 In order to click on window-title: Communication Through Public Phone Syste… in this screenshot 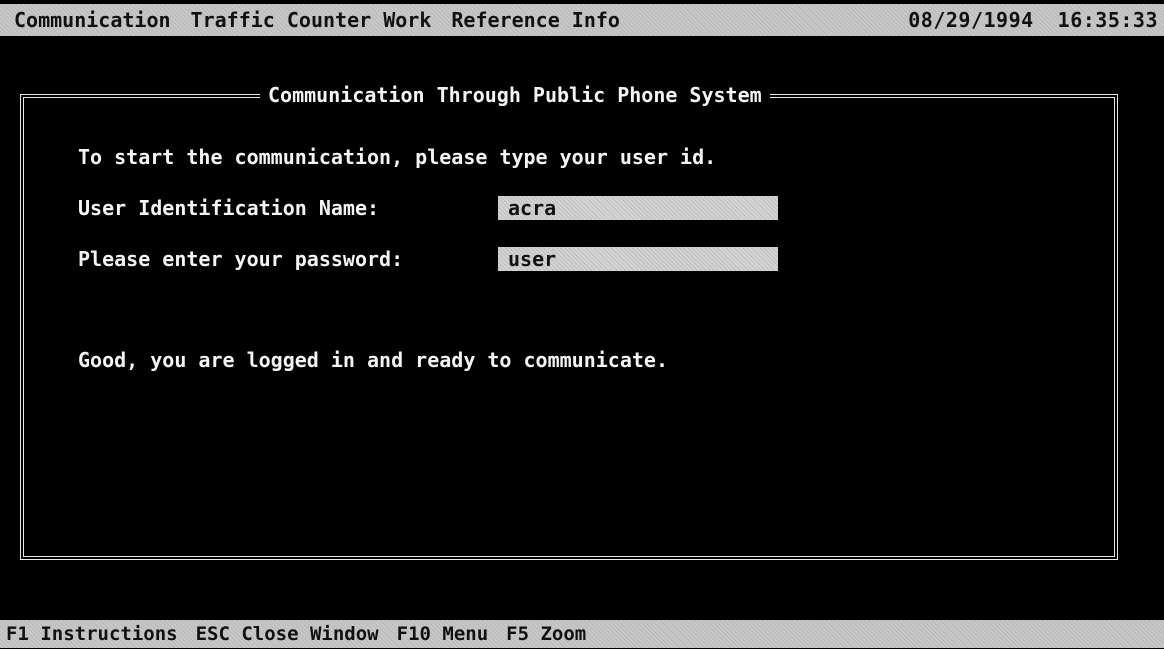, I will do `click(515, 95)`.